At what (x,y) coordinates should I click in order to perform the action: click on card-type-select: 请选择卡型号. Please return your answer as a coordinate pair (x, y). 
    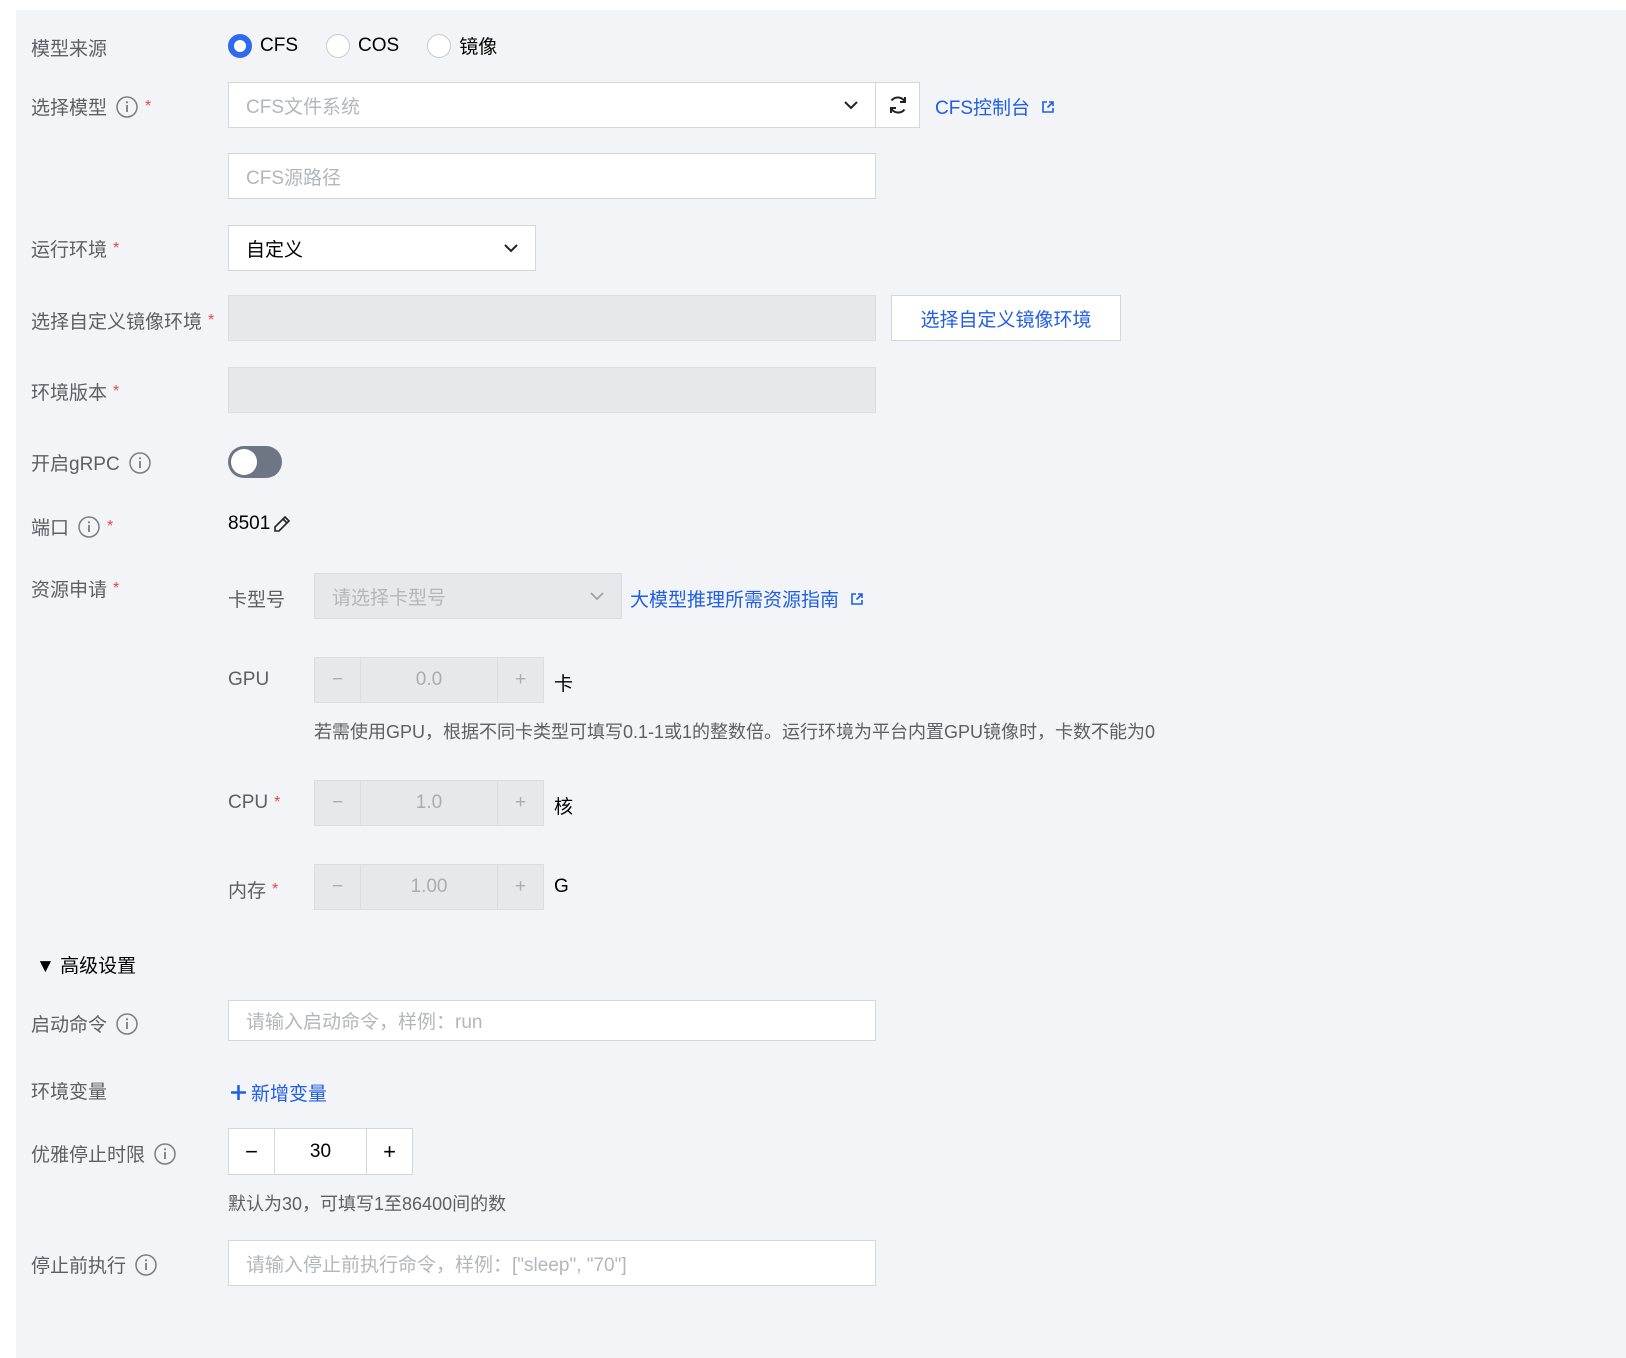
    Looking at the image, I should click on (468, 596).